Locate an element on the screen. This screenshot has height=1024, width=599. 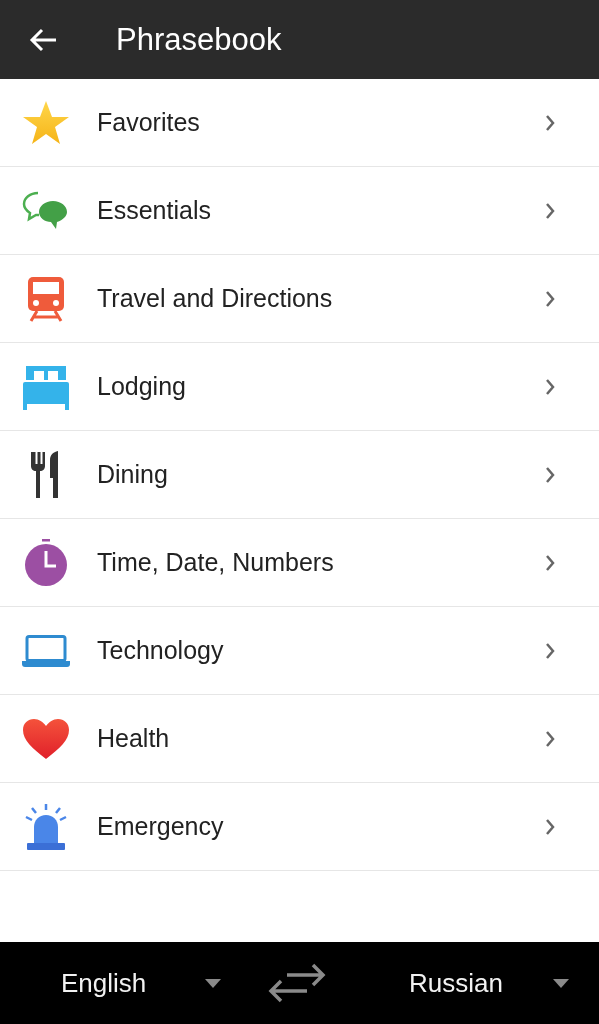
screen-title: Phrasebook is located at coordinates (199, 39).